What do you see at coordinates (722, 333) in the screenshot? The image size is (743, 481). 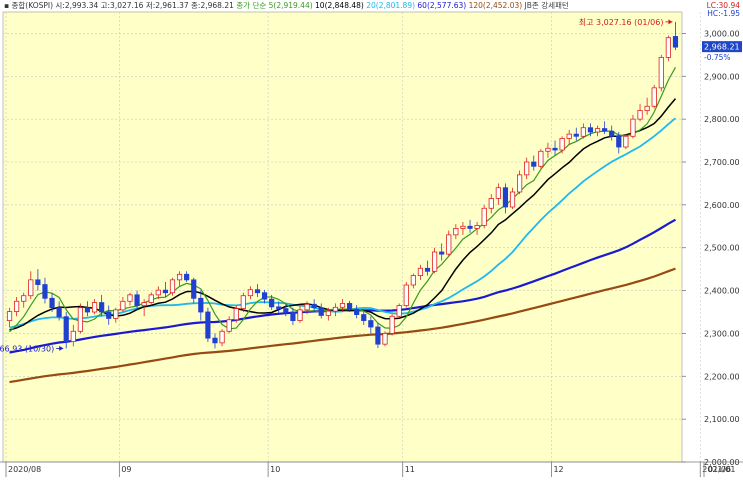 I see `y-tick-label: 2,300.00` at bounding box center [722, 333].